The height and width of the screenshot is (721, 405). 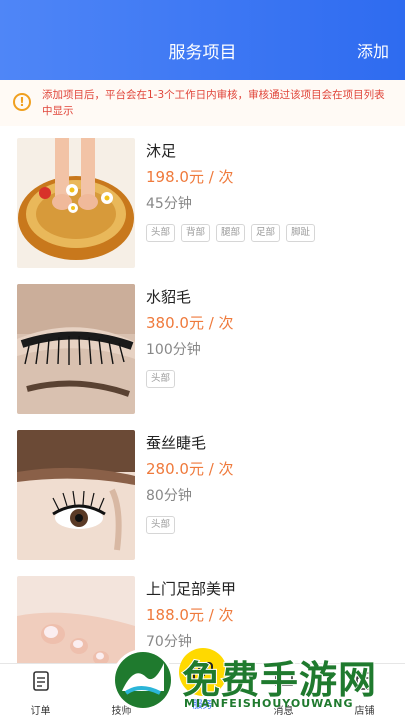 I want to click on review-notice: ! 添加项目后，平台会在1-3个工作日内审核，审核通过该项目会在项目列表中显示, so click(x=202, y=103).